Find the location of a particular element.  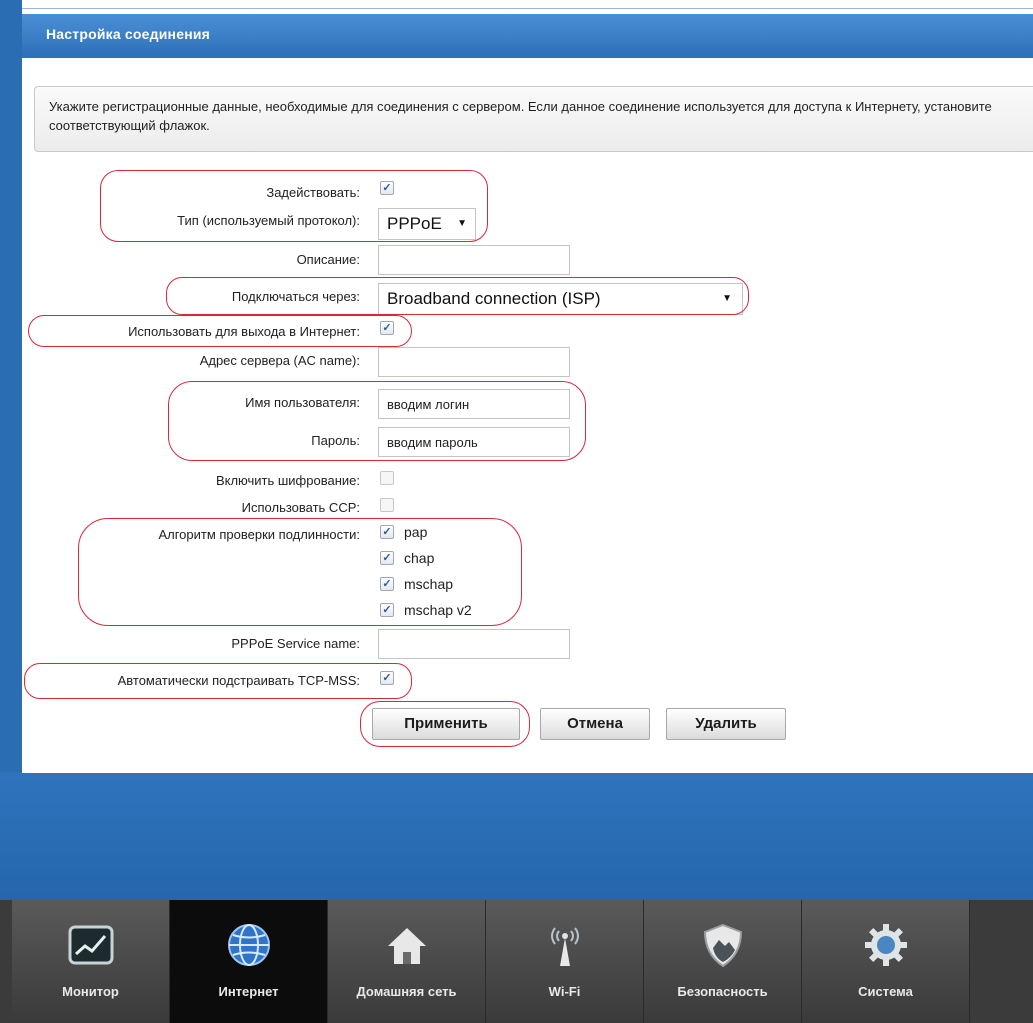

left-blue-strip is located at coordinates (11, 392).